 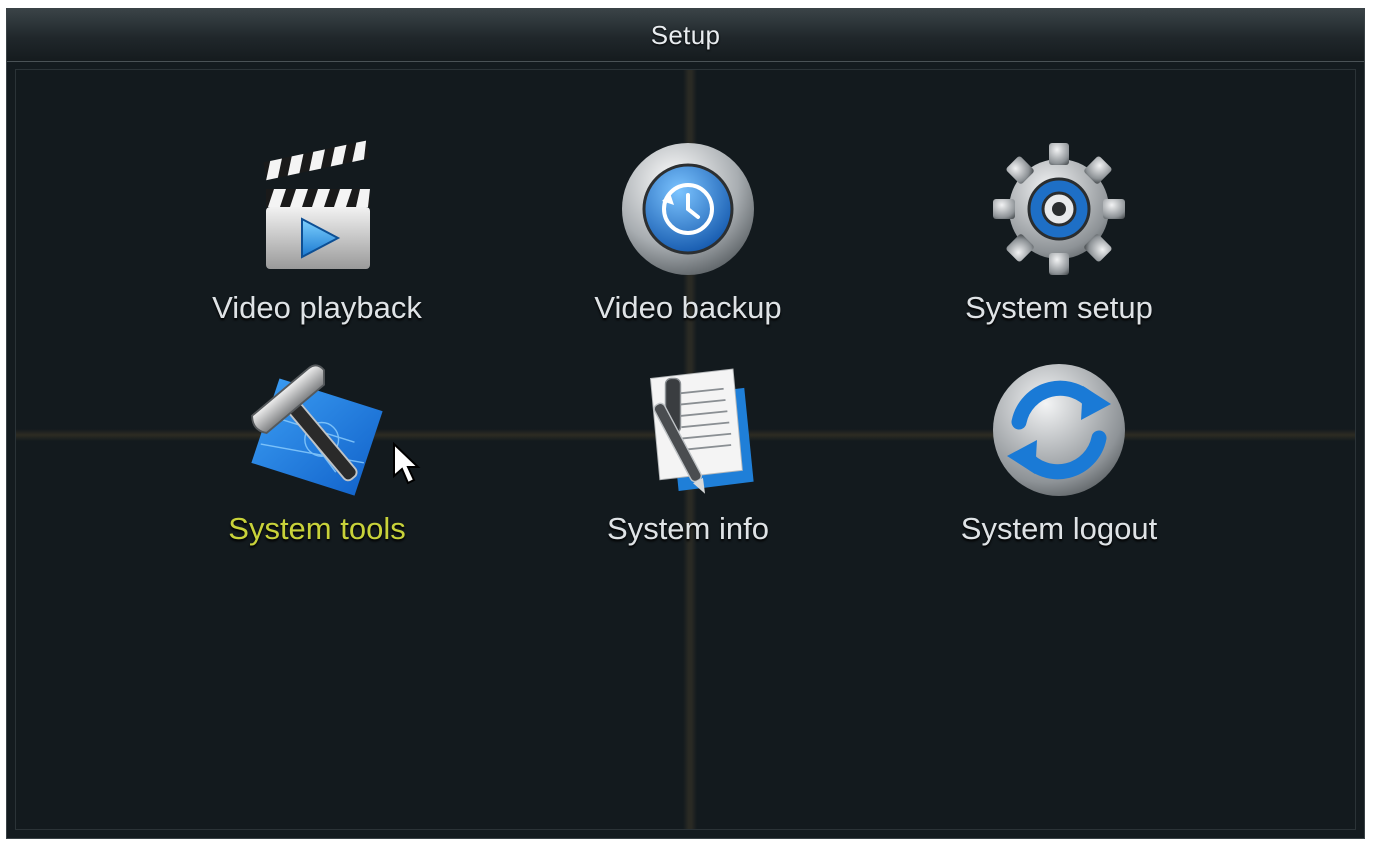 I want to click on gear-icon, so click(x=1059, y=209).